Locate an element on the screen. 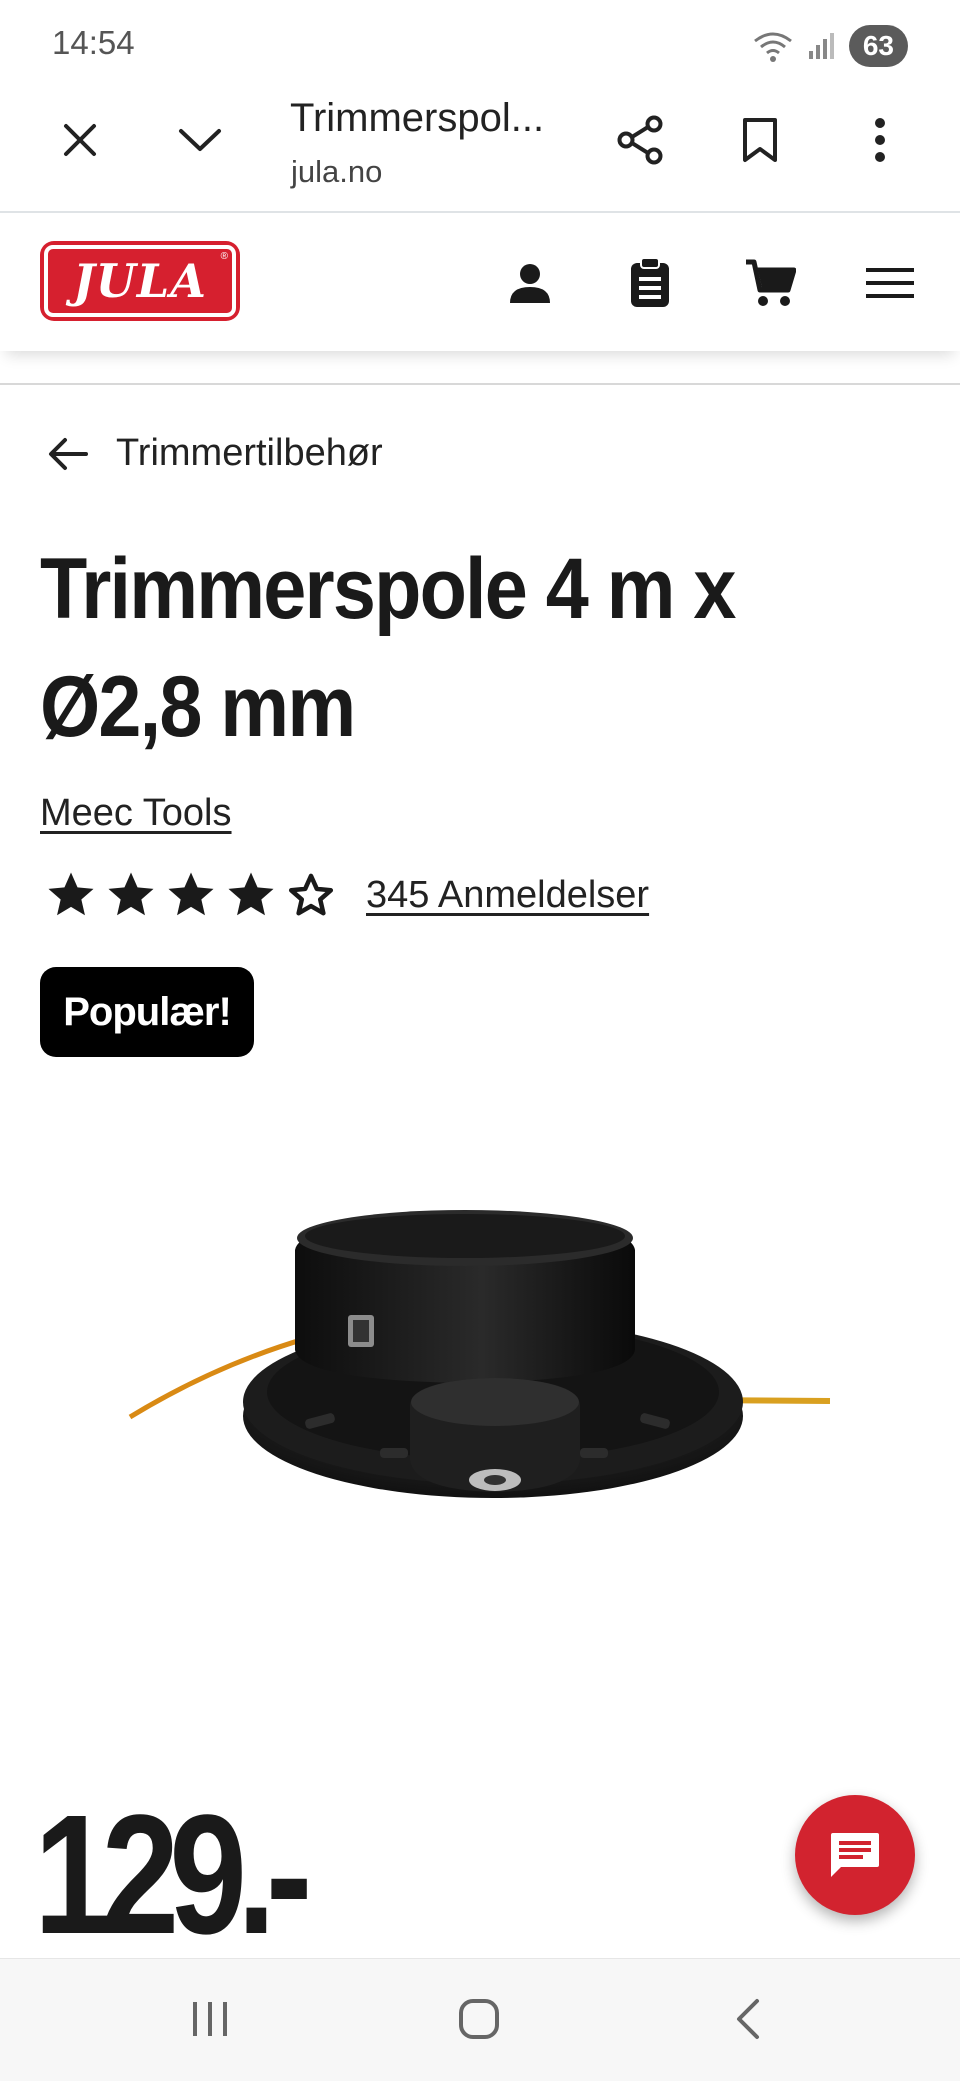  status-icons: 63 is located at coordinates (830, 46).